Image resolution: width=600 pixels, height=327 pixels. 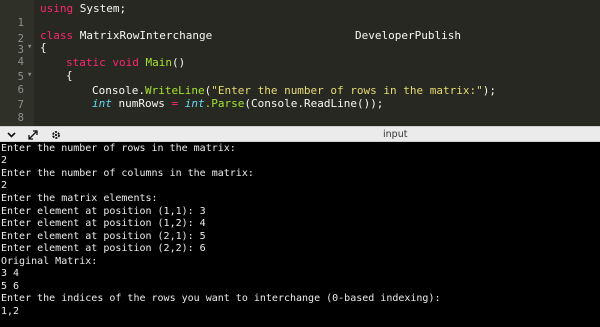 What do you see at coordinates (10, 273) in the screenshot?
I see `output-line: 3 4` at bounding box center [10, 273].